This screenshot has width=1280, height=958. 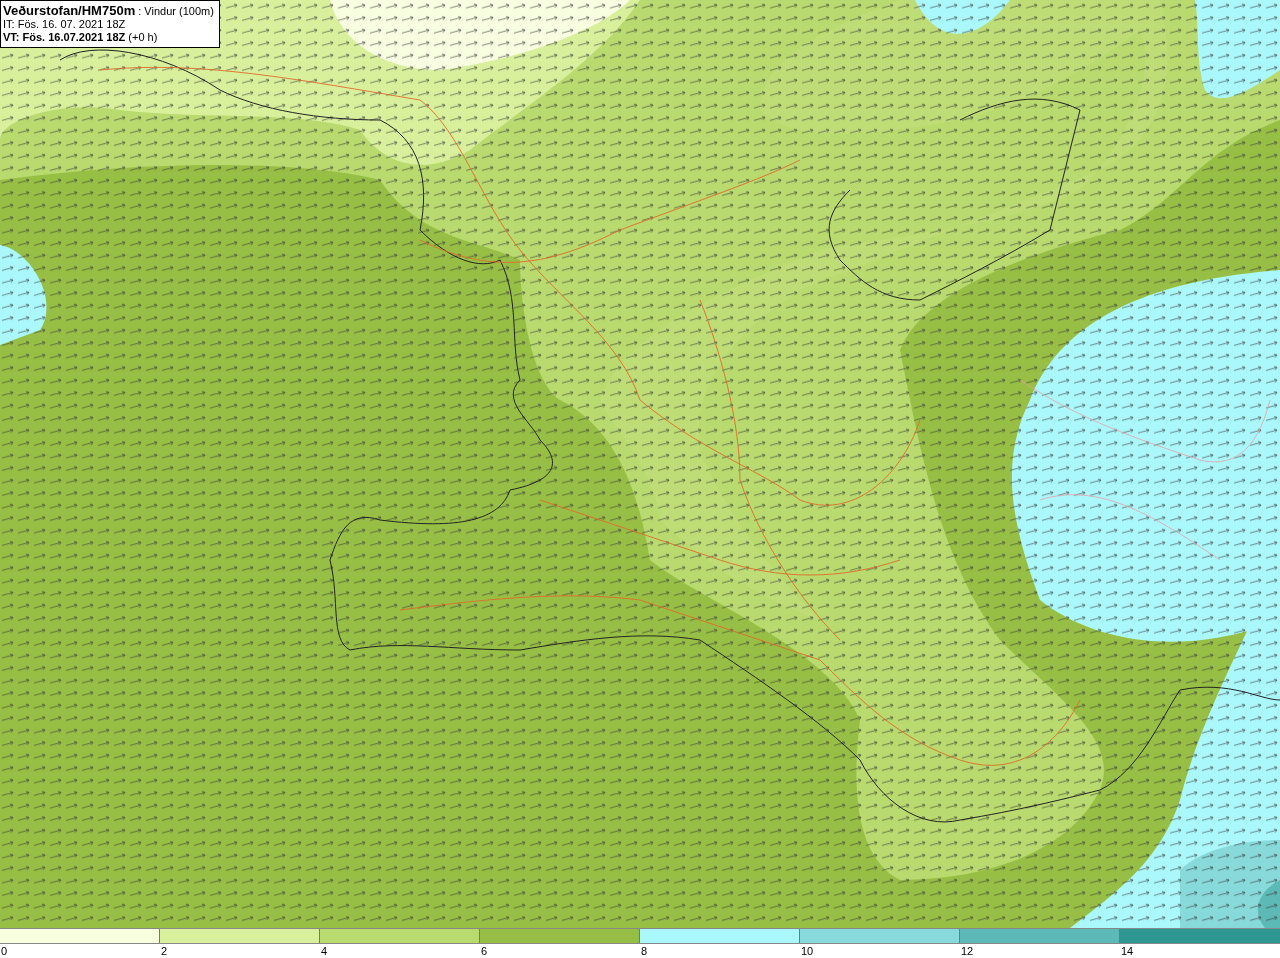 What do you see at coordinates (324, 951) in the screenshot?
I see `scale-tick-label: 4` at bounding box center [324, 951].